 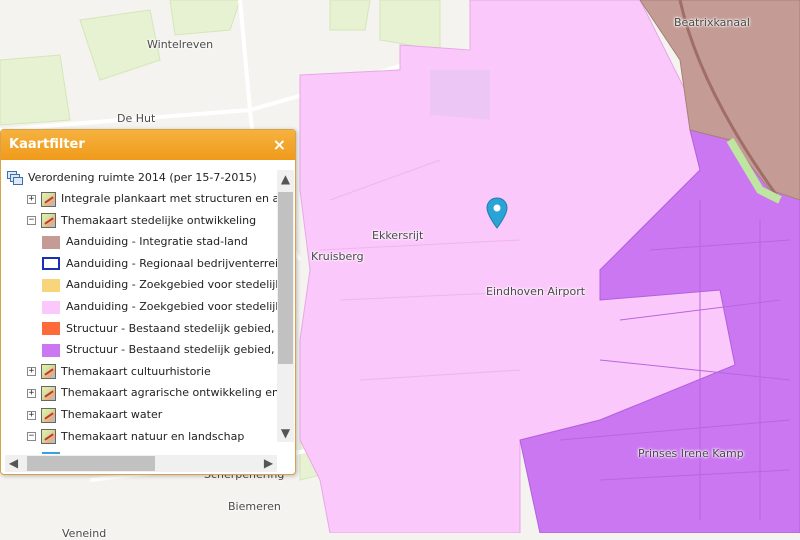 I want to click on label-wintelreven: Wintelreven, so click(x=180, y=44).